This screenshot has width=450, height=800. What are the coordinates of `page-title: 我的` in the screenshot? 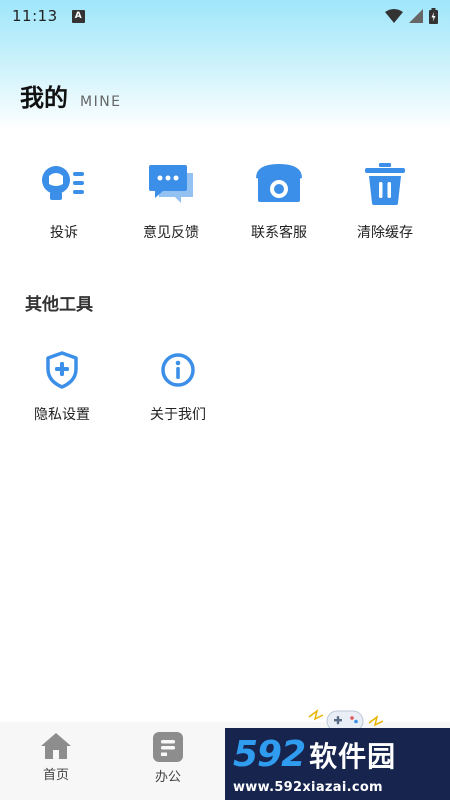 It's located at (44, 98).